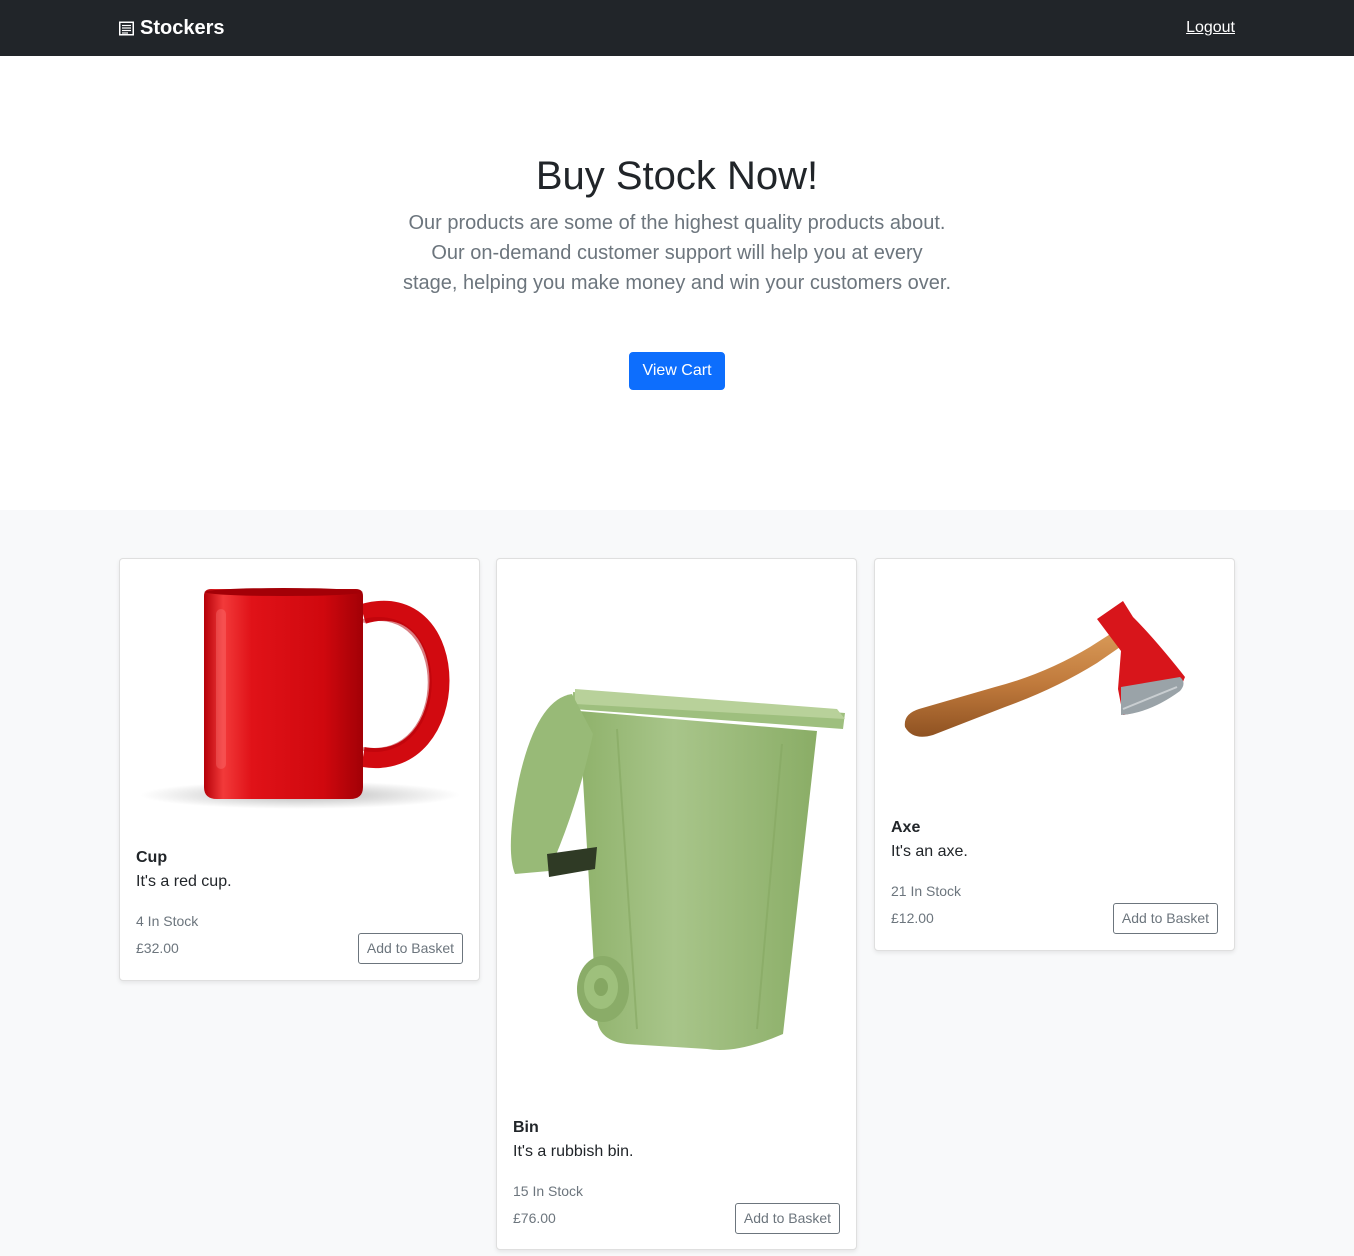 This screenshot has height=1256, width=1354. Describe the element at coordinates (677, 371) in the screenshot. I see `view-cart-button: View Cart` at that location.